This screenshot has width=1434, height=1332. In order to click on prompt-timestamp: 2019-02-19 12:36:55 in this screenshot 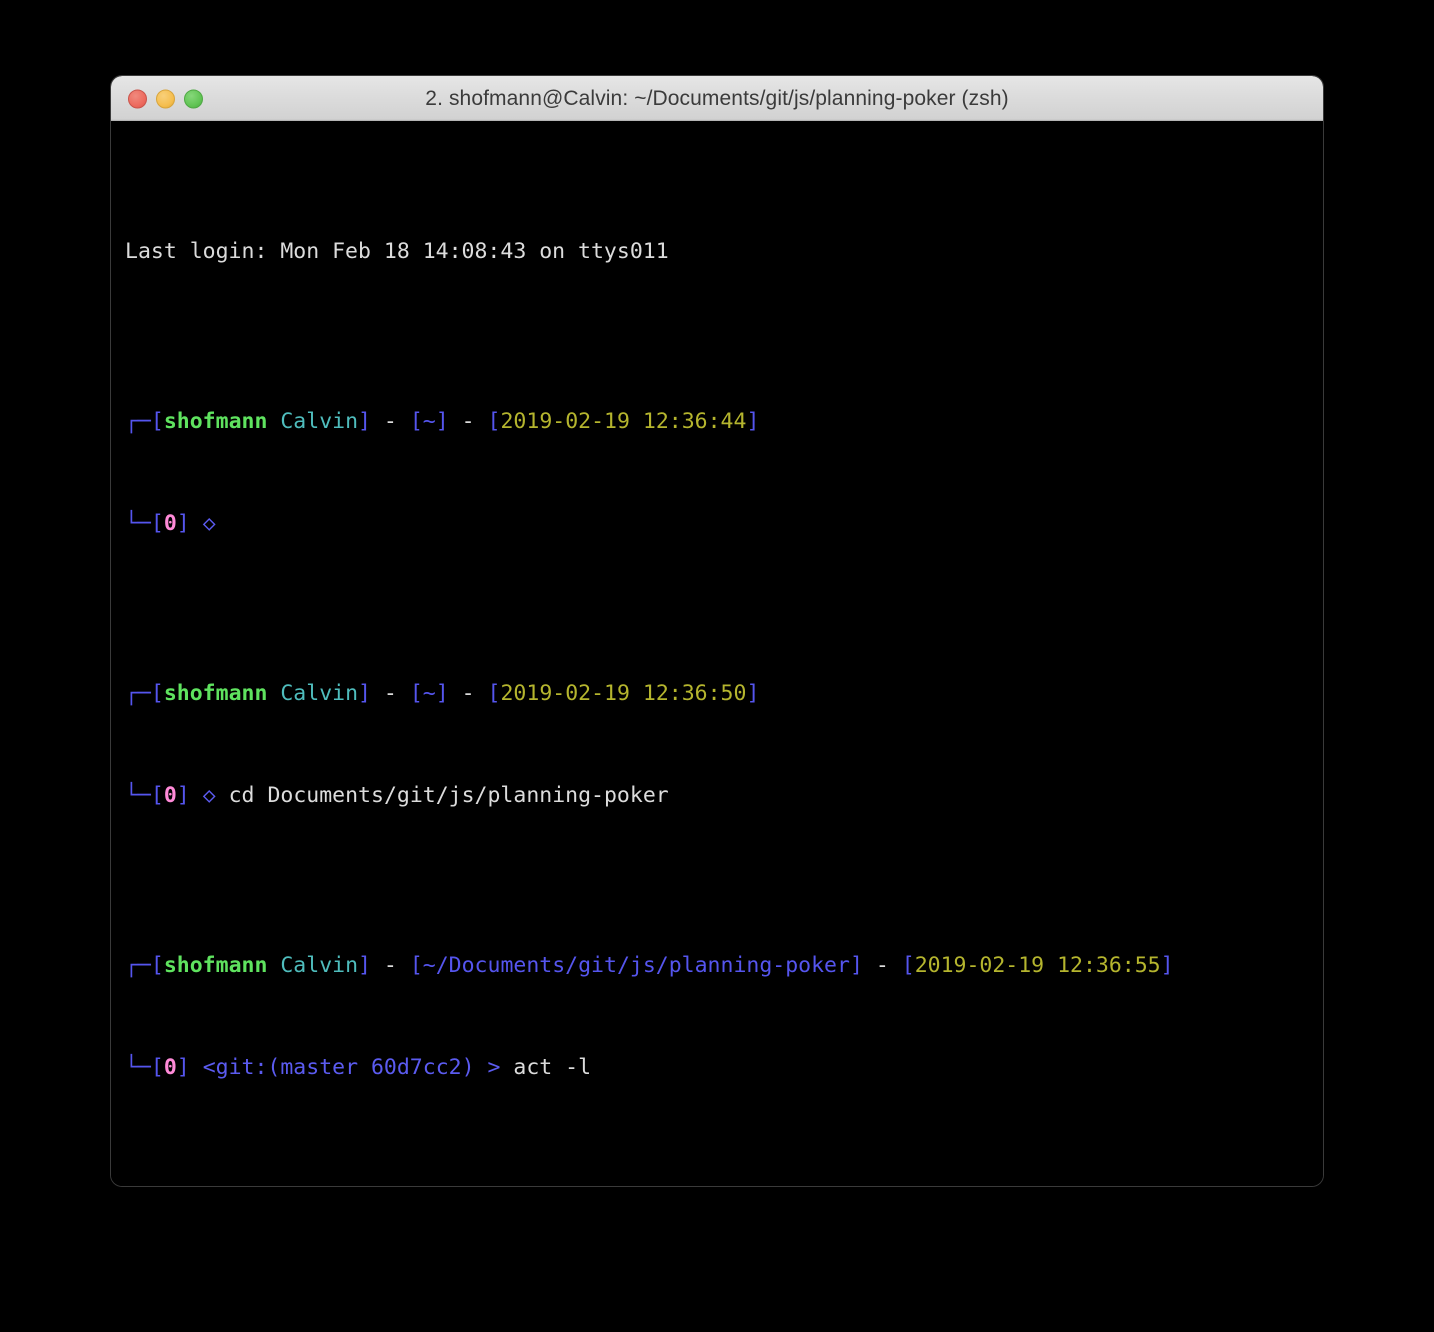, I will do `click(1037, 965)`.